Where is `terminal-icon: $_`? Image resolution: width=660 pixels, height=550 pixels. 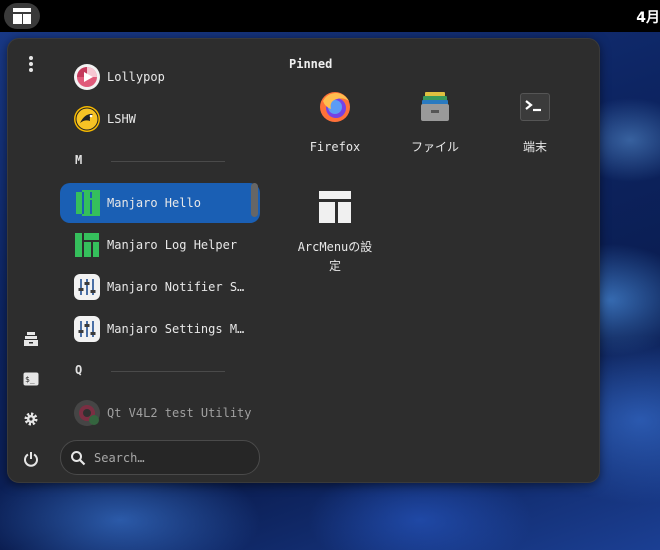 terminal-icon: $_ is located at coordinates (31, 379).